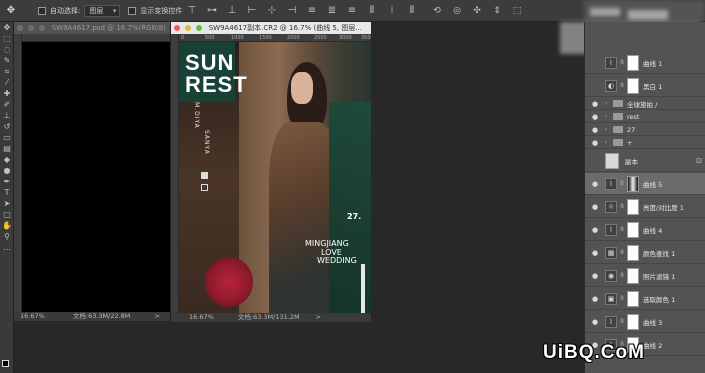 This screenshot has height=373, width=705. I want to click on history-brush-tool-icon: ↺, so click(7, 126).